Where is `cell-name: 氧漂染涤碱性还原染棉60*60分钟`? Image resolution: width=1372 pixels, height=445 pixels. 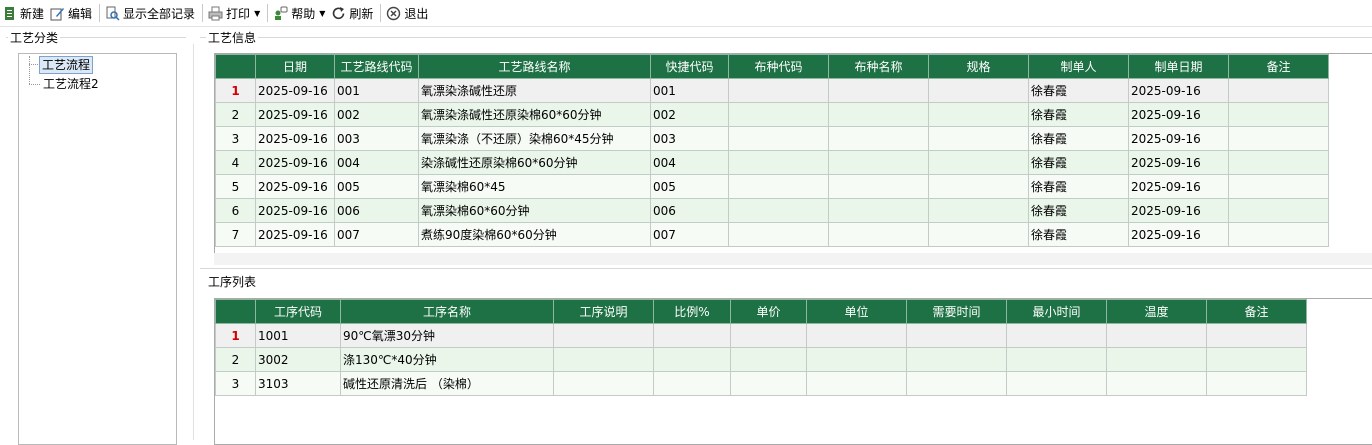
cell-name: 氧漂染涤碱性还原染棉60*60分钟 is located at coordinates (534, 114).